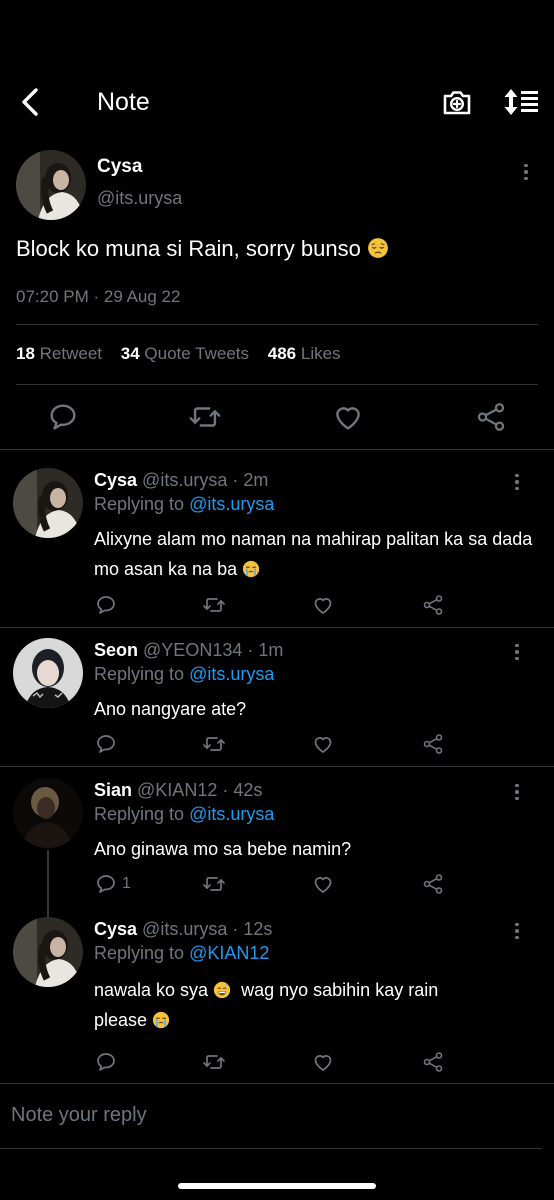 The height and width of the screenshot is (1200, 554). What do you see at coordinates (123, 102) in the screenshot?
I see `page-title: Note` at bounding box center [123, 102].